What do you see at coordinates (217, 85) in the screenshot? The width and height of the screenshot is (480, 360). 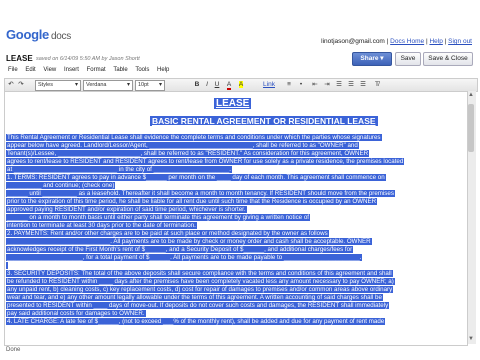 I see `underline-icon: U` at bounding box center [217, 85].